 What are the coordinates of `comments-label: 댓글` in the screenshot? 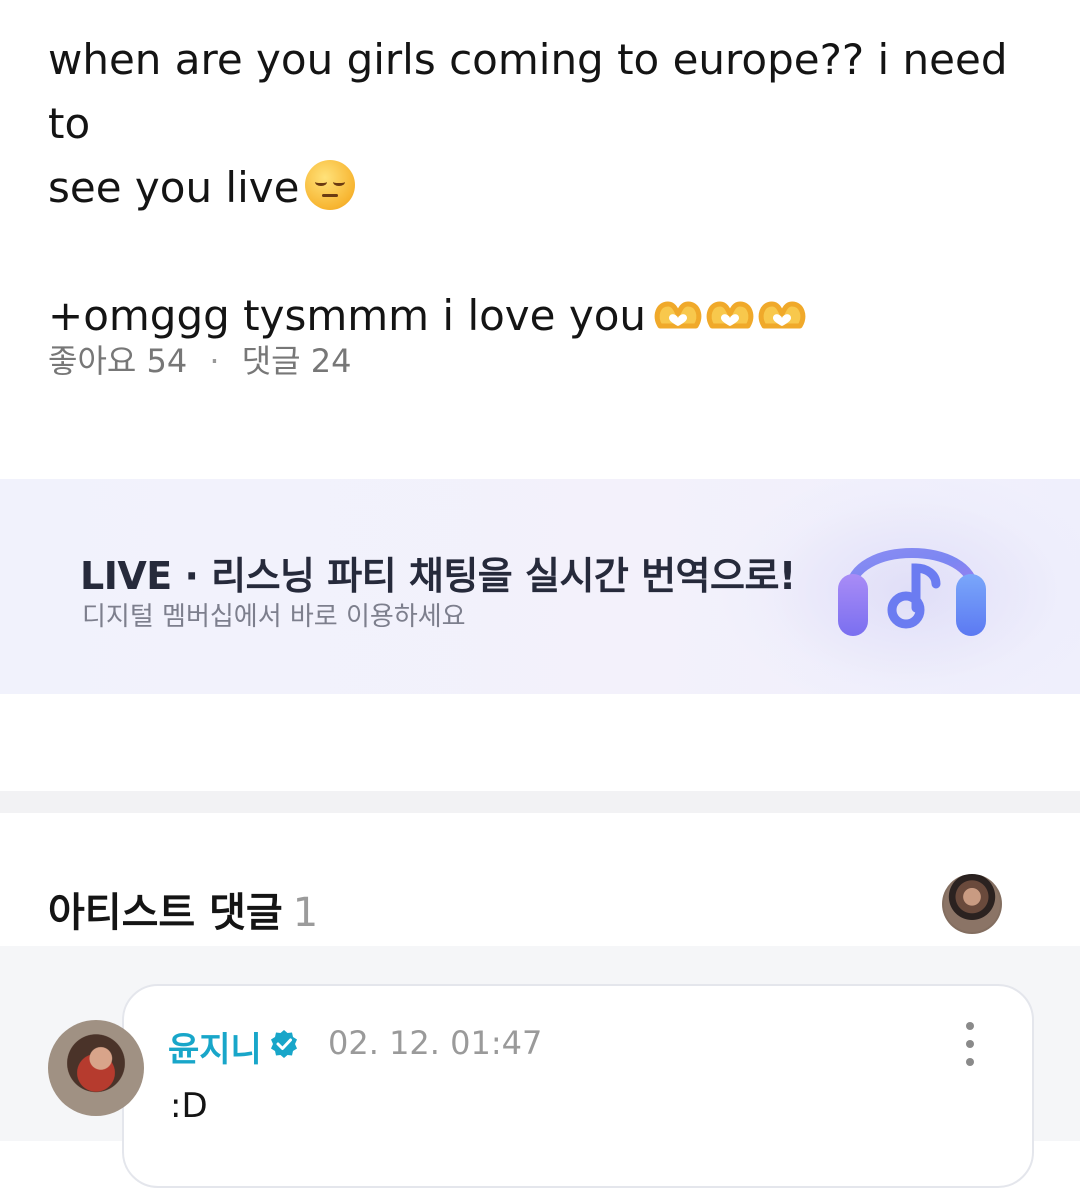 It's located at (271, 361).